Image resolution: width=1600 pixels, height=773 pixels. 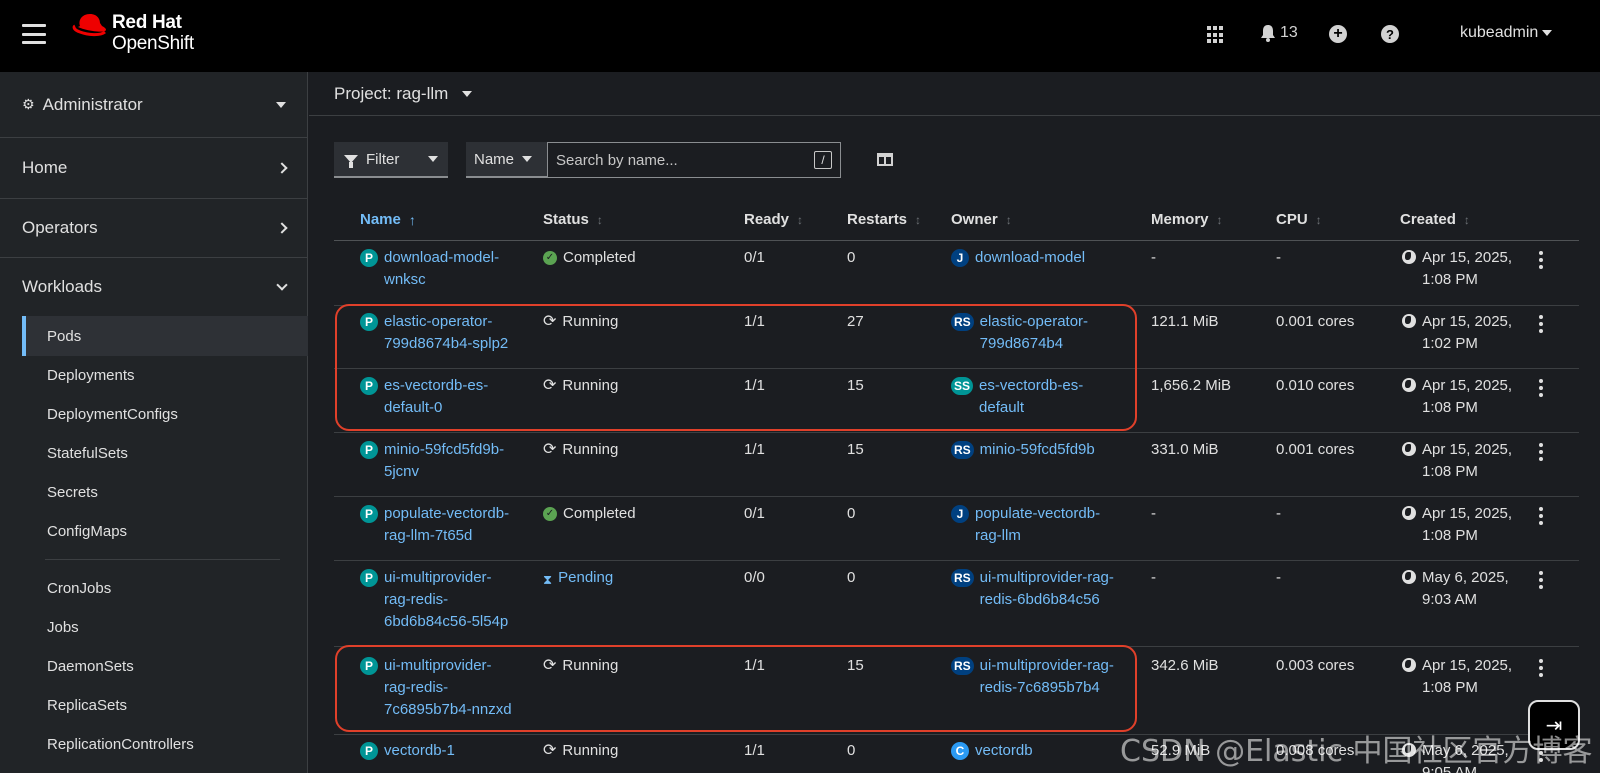 I want to click on chevron-right-icon, so click(x=282, y=168).